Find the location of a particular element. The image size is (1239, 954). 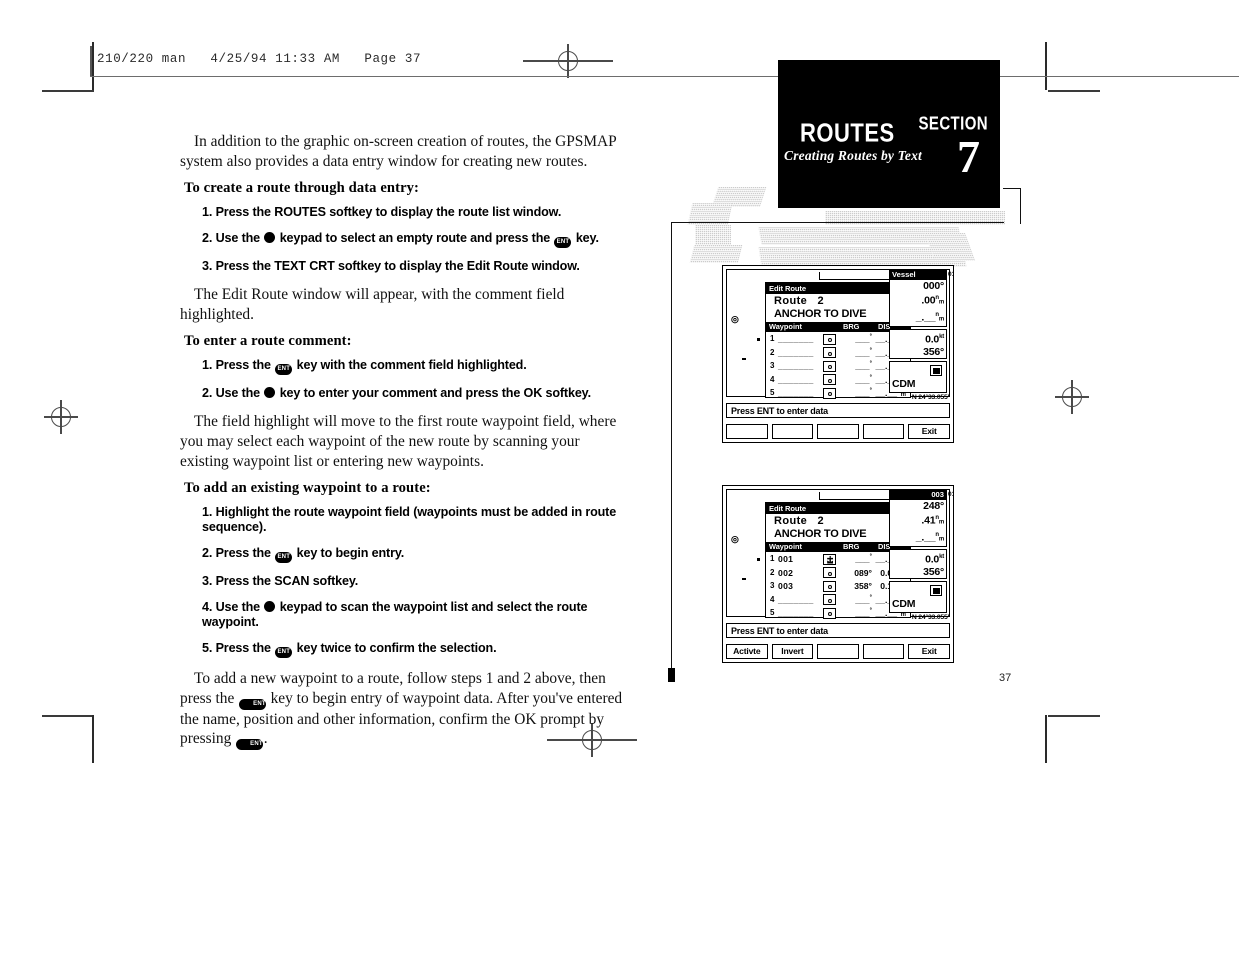

row-index: 5 is located at coordinates (772, 393).